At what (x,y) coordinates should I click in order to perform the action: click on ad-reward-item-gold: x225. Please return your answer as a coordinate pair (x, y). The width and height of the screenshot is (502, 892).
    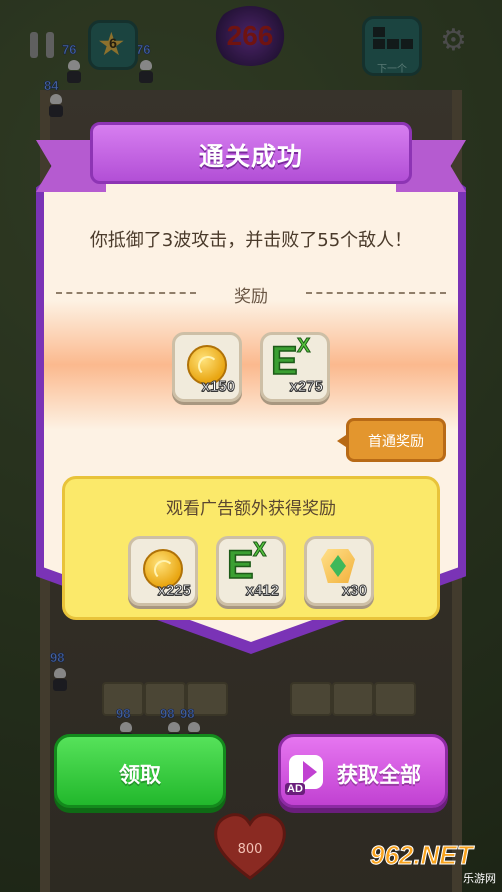
    Looking at the image, I should click on (163, 571).